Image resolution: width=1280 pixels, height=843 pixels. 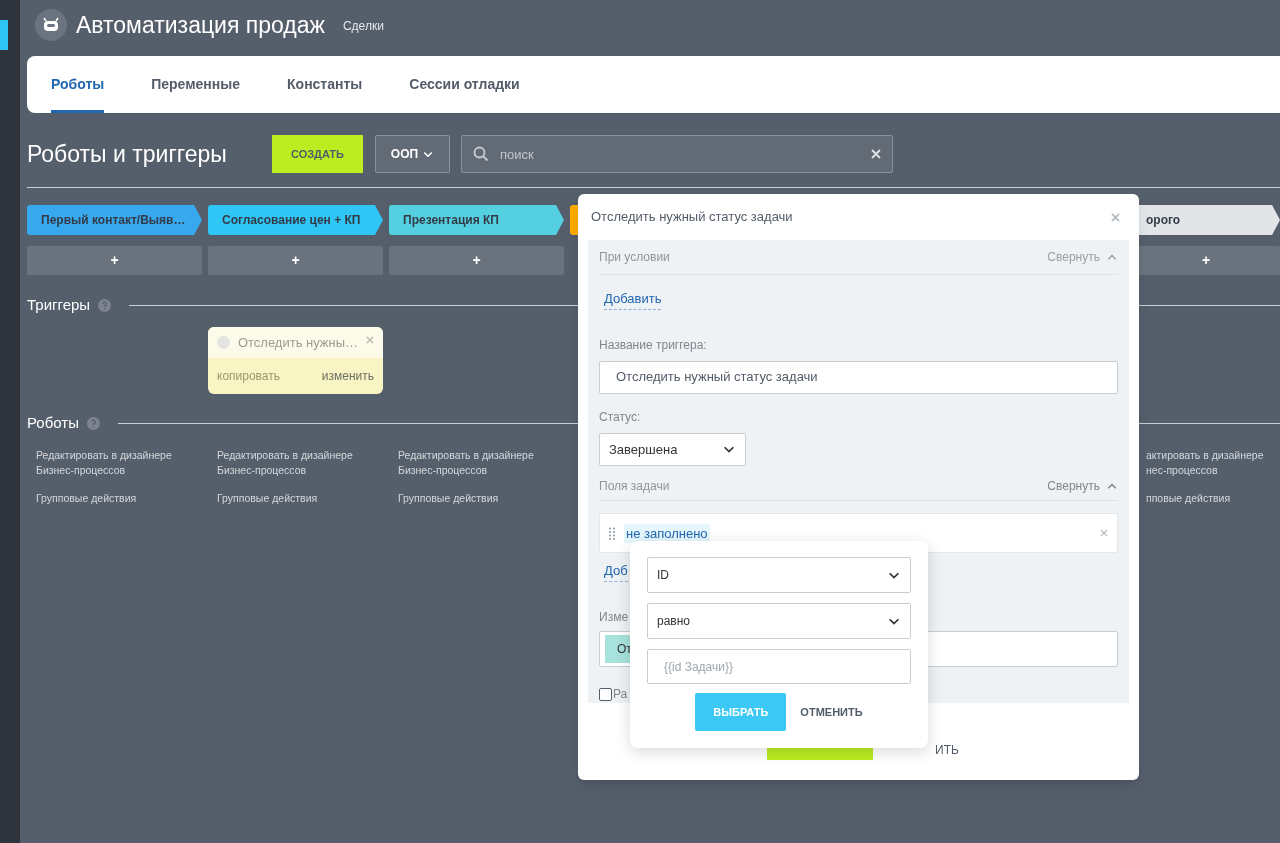 I want to click on page-subtitle: Сделки, so click(x=363, y=26).